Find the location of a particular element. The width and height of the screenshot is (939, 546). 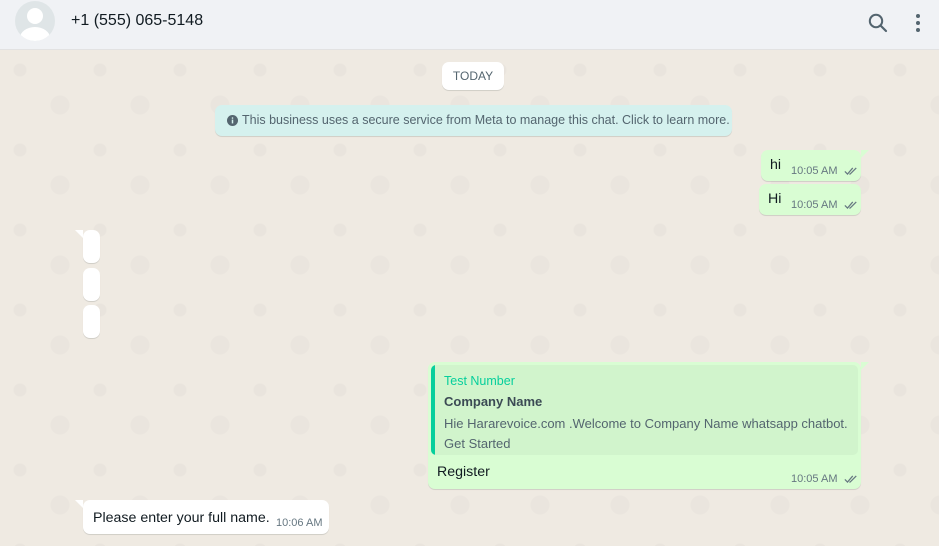

quote-accent-bar is located at coordinates (433, 410).